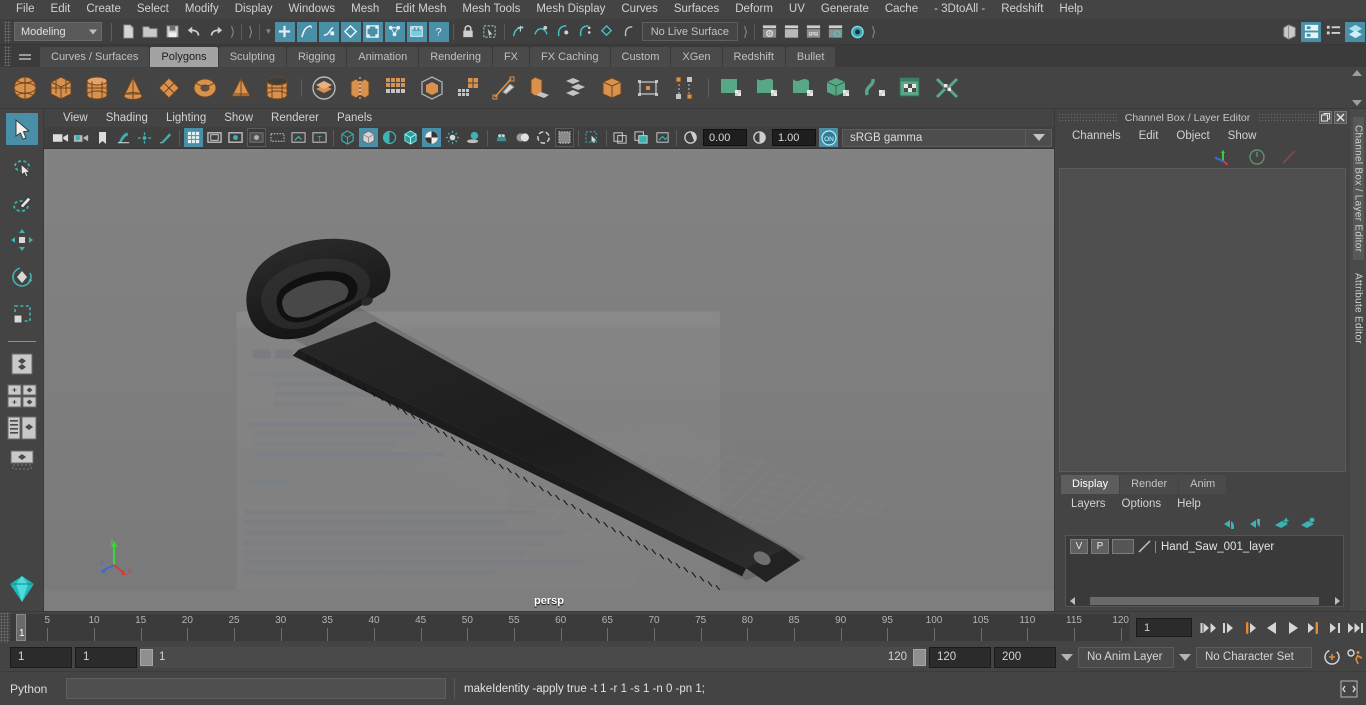 This screenshot has width=1366, height=705. Describe the element at coordinates (648, 88) in the screenshot. I see `poly-append-icon` at that location.